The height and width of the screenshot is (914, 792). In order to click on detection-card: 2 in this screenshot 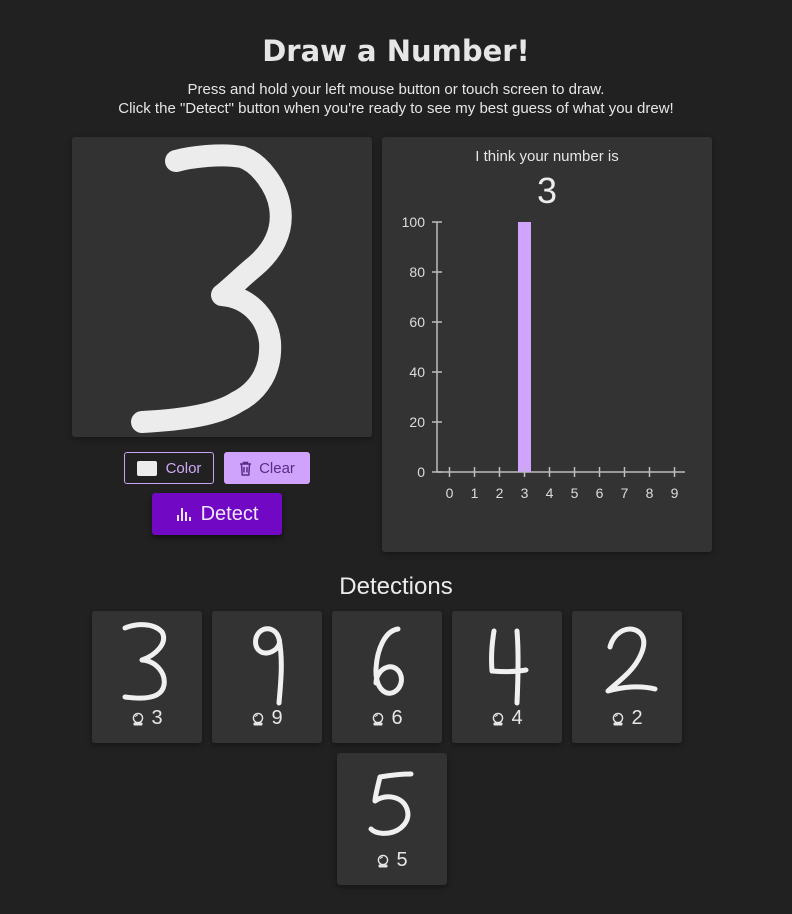, I will do `click(627, 677)`.